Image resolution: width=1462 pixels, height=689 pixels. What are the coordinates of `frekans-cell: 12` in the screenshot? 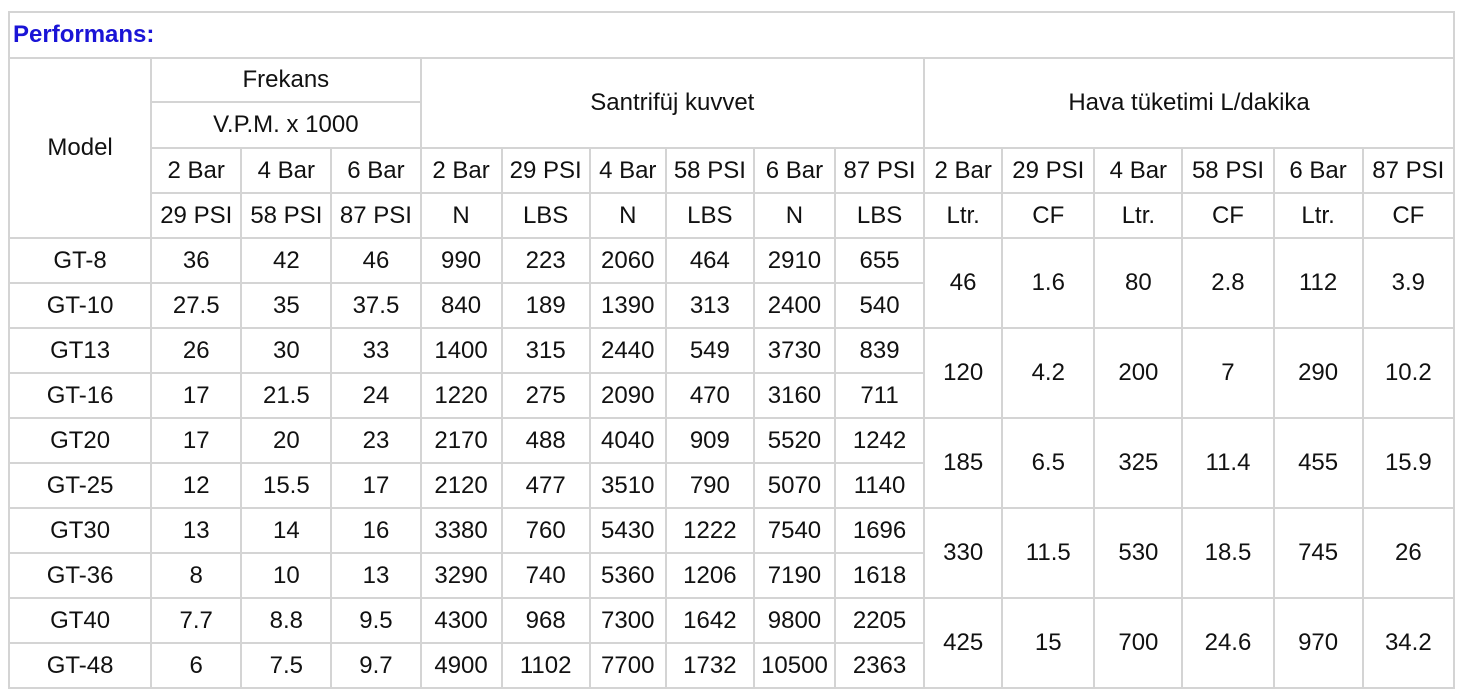 It's located at (196, 485).